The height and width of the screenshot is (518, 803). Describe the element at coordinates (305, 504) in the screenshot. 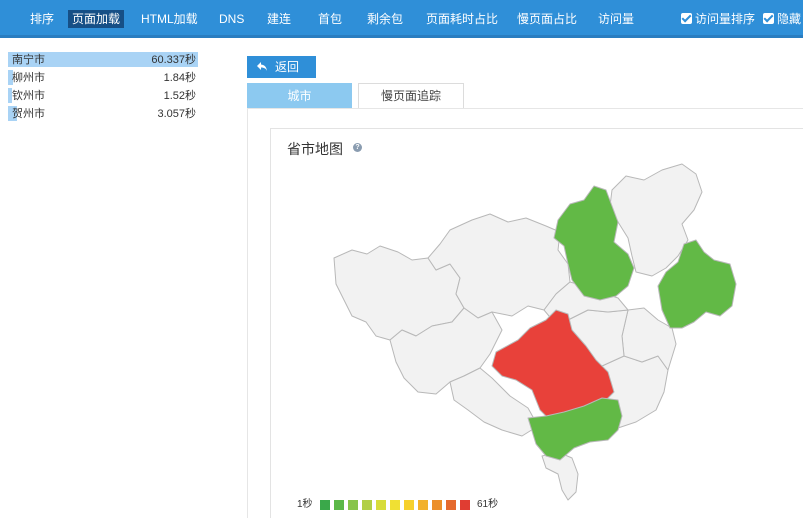

I see `legend-min-label: 1秒` at that location.